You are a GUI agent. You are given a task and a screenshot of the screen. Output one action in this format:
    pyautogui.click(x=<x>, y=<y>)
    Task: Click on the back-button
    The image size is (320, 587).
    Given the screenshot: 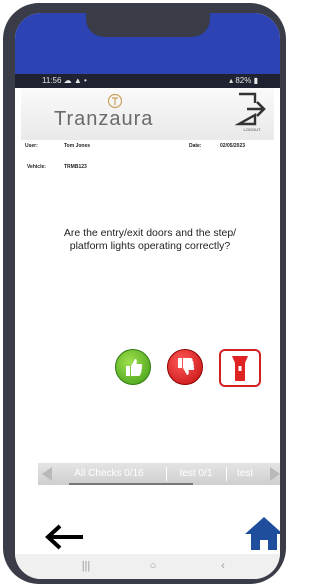 What is the action you would take?
    pyautogui.click(x=65, y=537)
    